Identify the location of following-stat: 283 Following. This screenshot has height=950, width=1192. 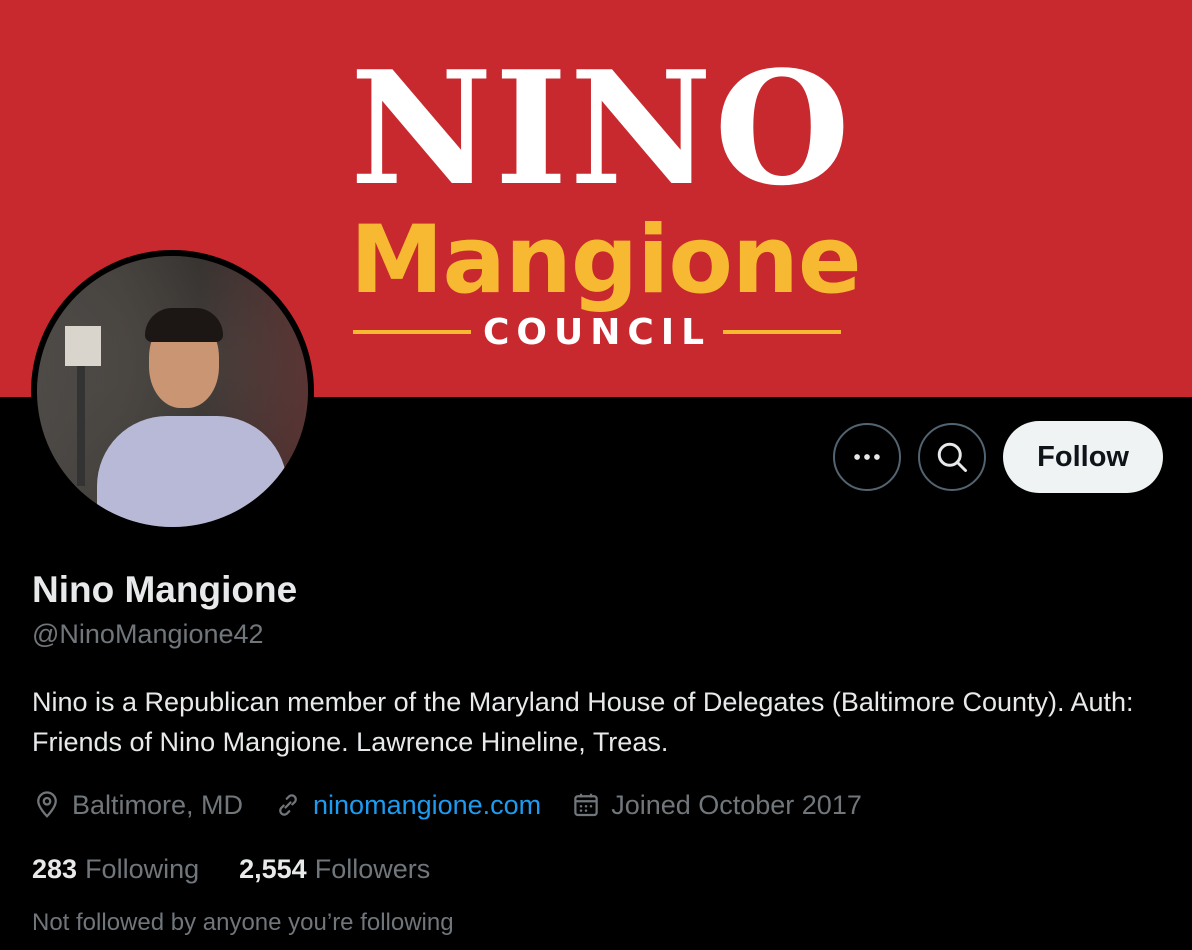
(115, 869).